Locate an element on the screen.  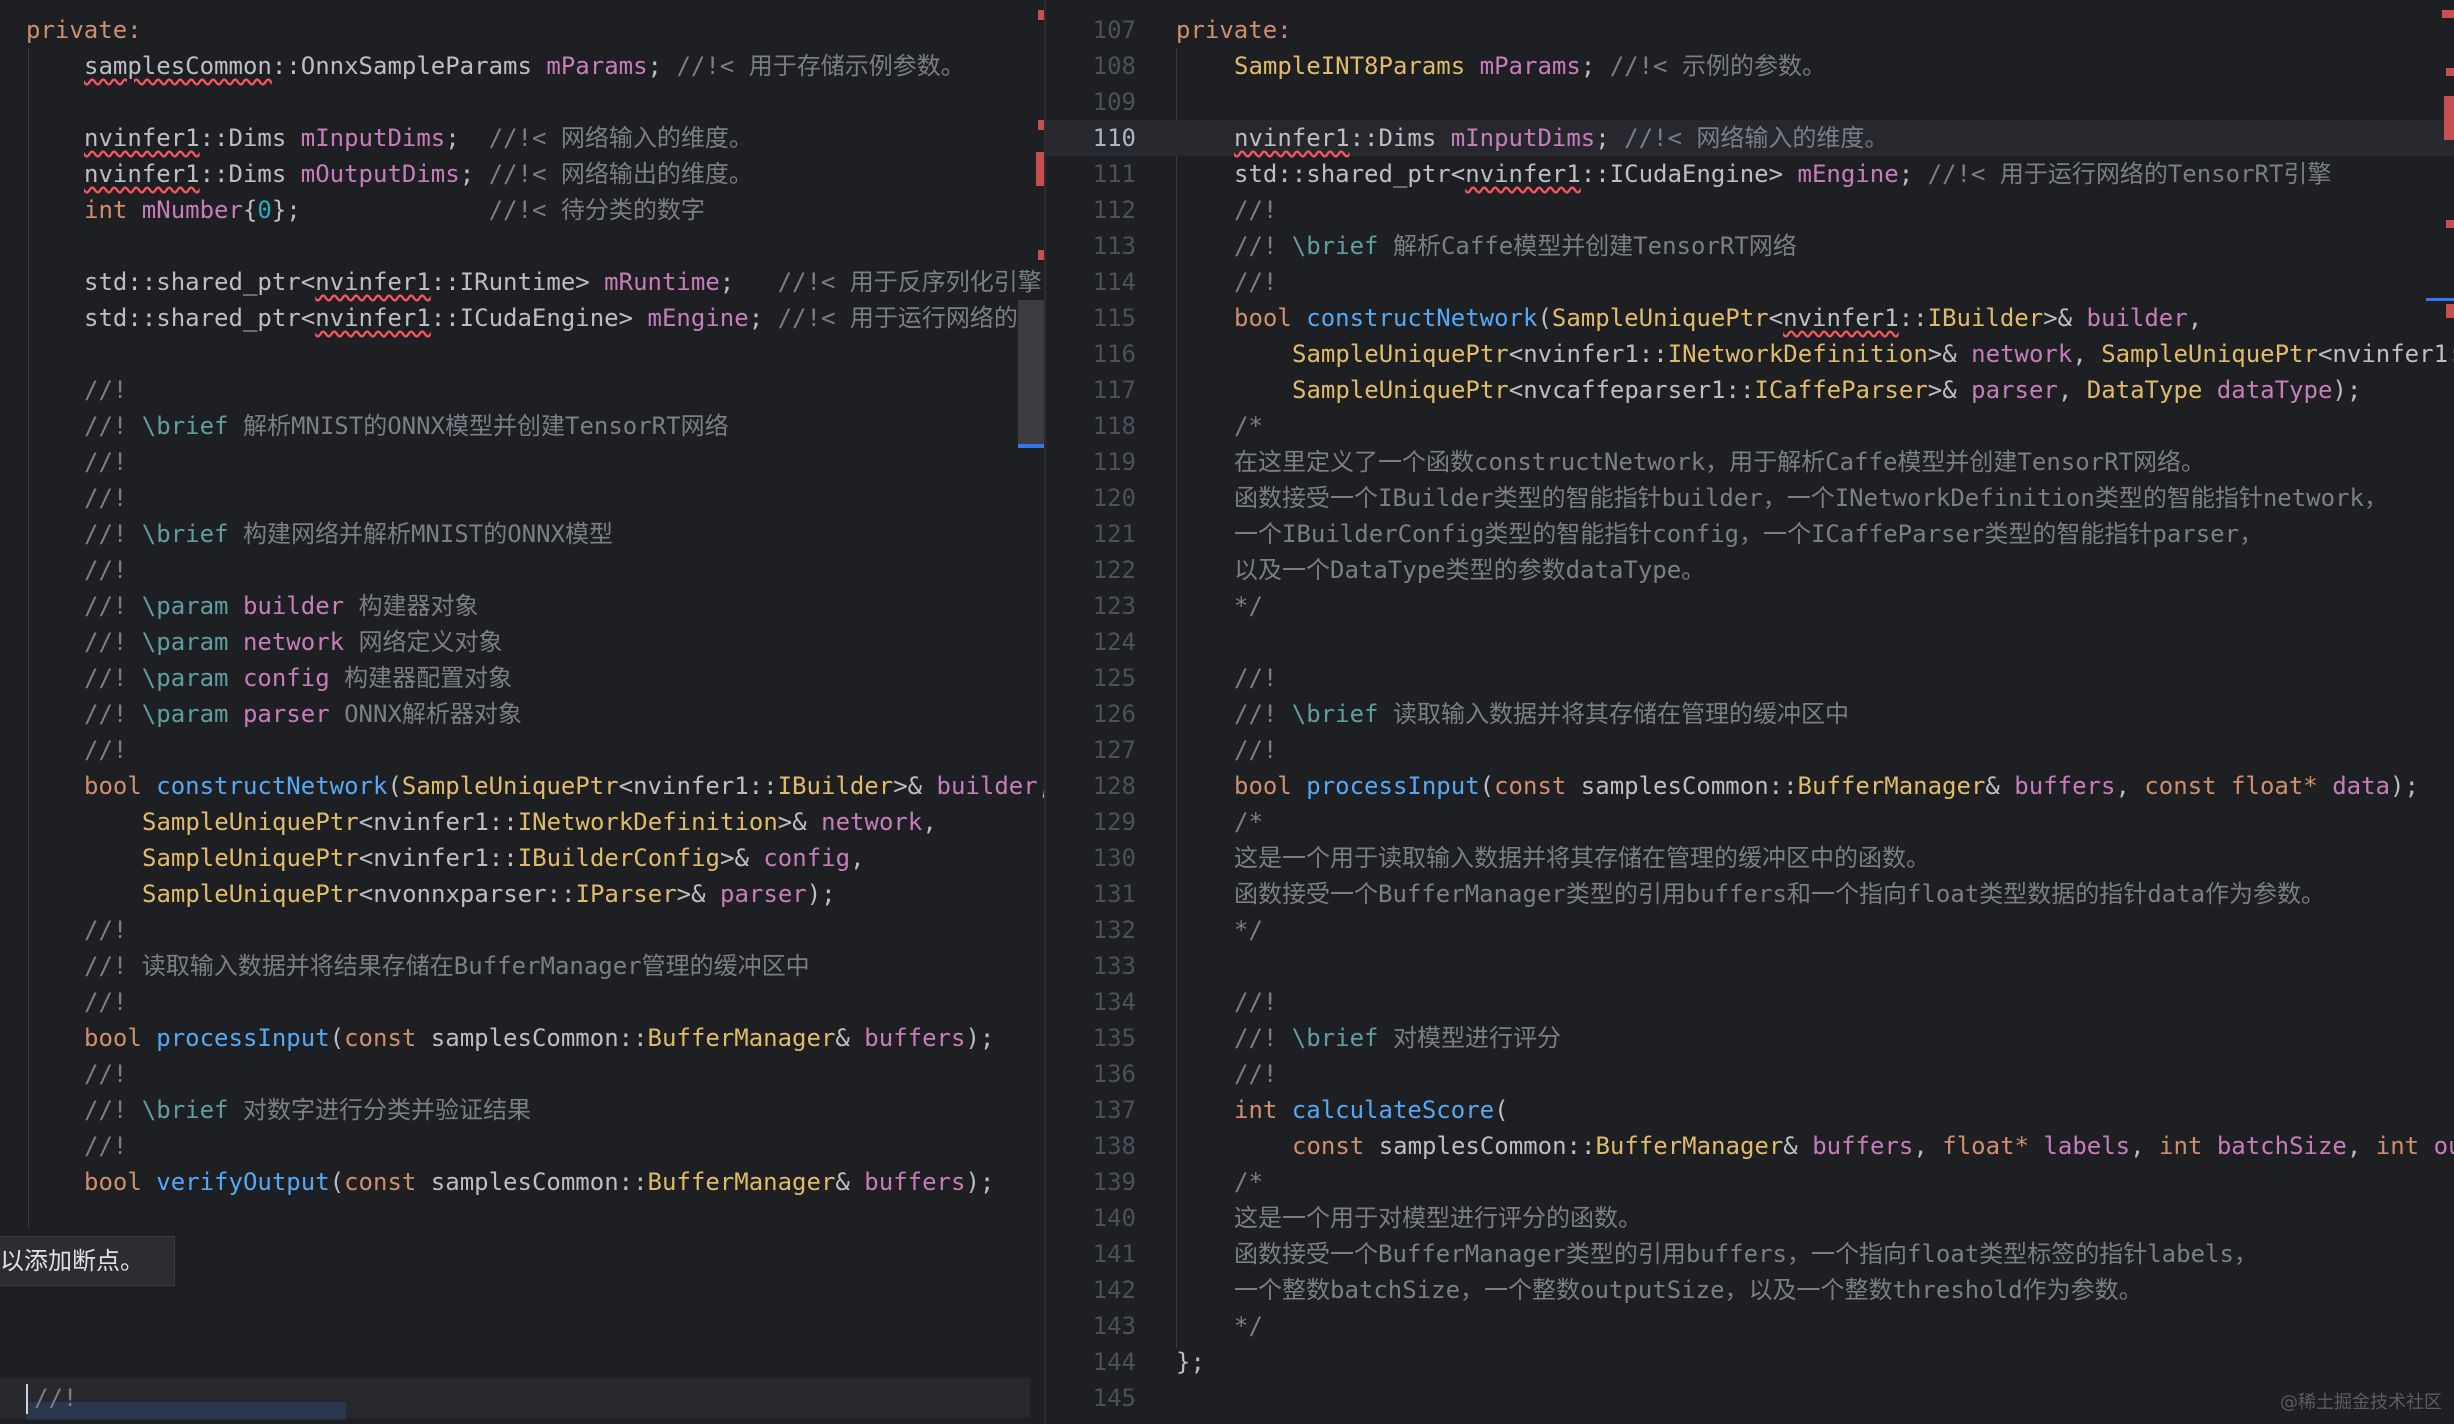
code-line: 108 SampleINT8Params mParams; //!< 示例的参数。 is located at coordinates (1750, 66).